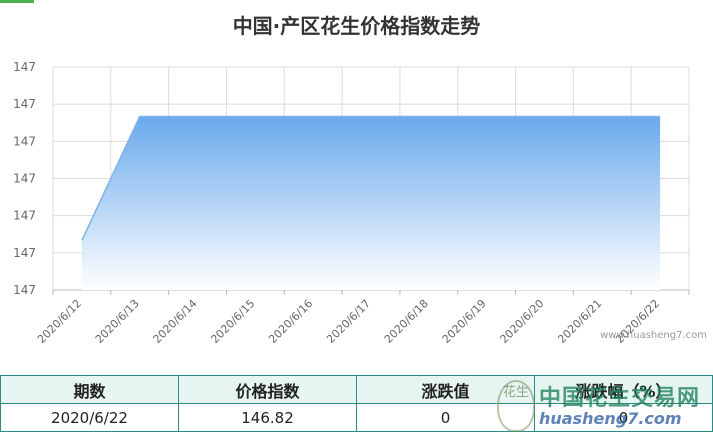 This screenshot has width=713, height=435. Describe the element at coordinates (232, 321) in the screenshot. I see `x-tick-label: 2020/6/15` at that location.